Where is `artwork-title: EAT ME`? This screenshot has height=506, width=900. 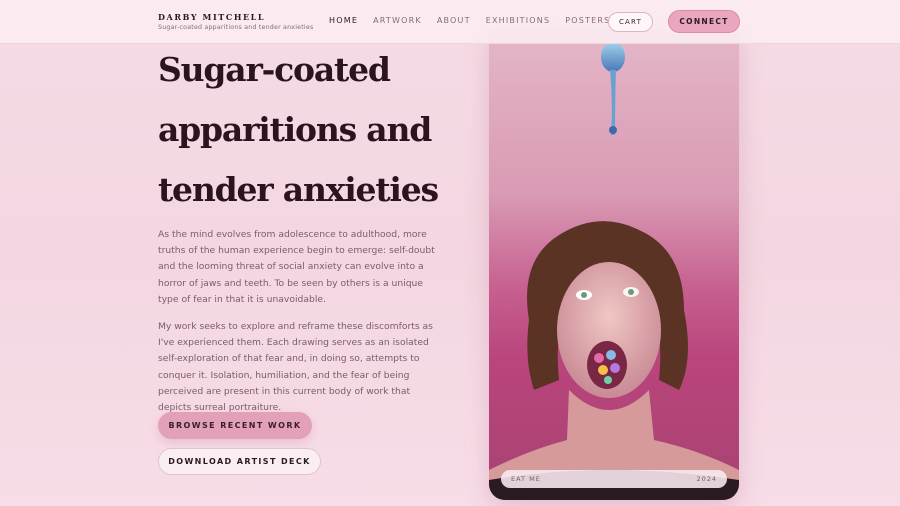 artwork-title: EAT ME is located at coordinates (526, 479).